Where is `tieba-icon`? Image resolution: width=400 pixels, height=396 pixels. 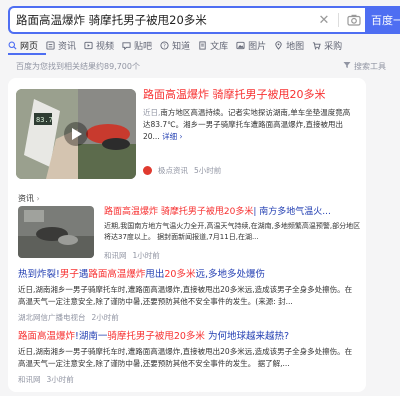
tieba-icon is located at coordinates (126, 45).